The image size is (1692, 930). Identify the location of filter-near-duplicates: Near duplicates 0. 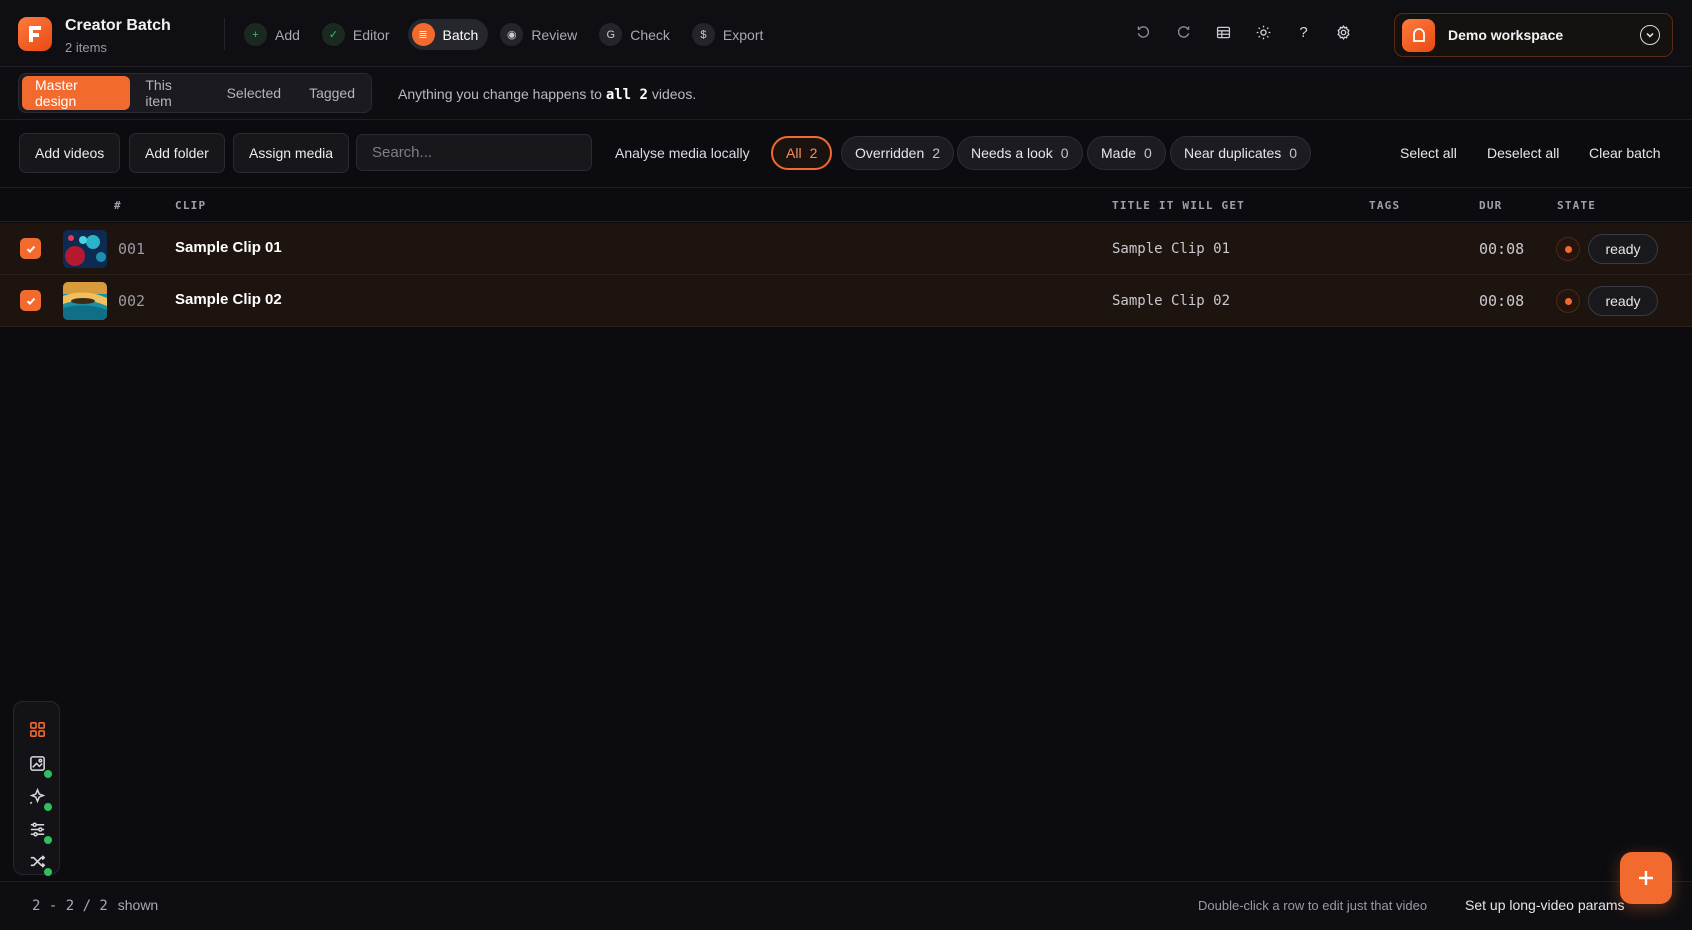
(1241, 153).